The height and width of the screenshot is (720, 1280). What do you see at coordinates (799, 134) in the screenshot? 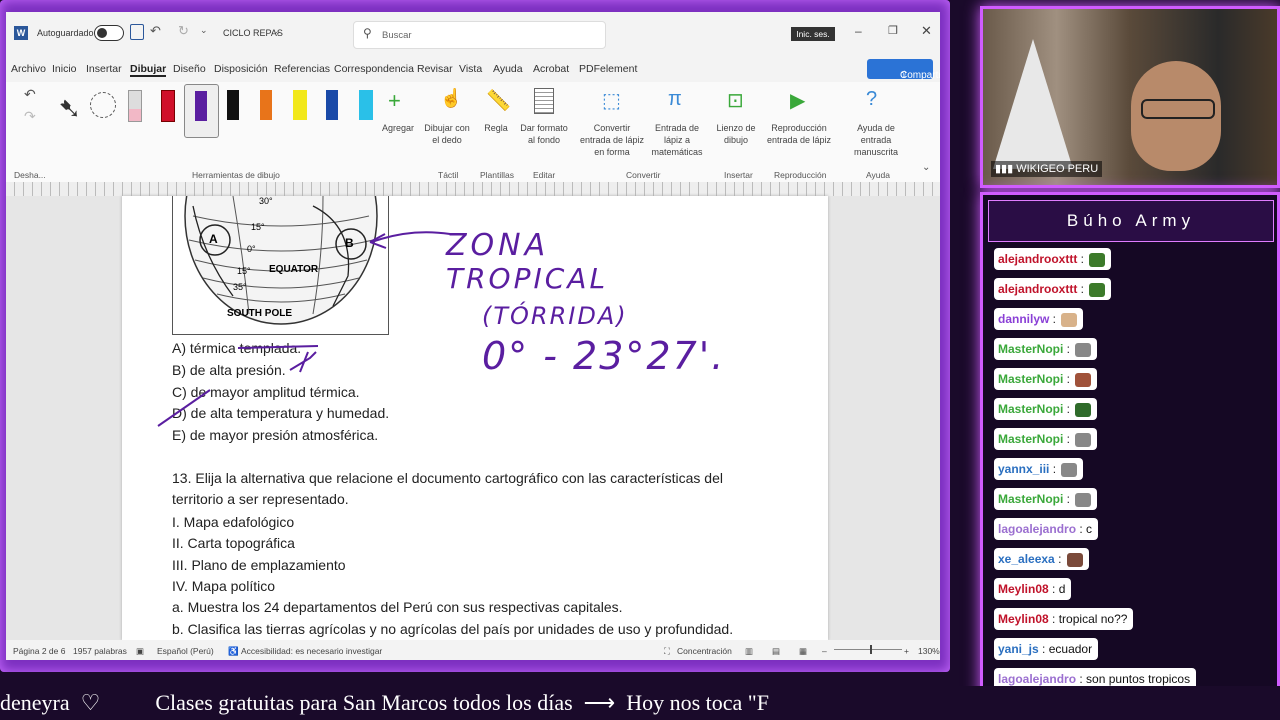
I see `ink-replay-label: Reproducción entrada de lápiz` at bounding box center [799, 134].